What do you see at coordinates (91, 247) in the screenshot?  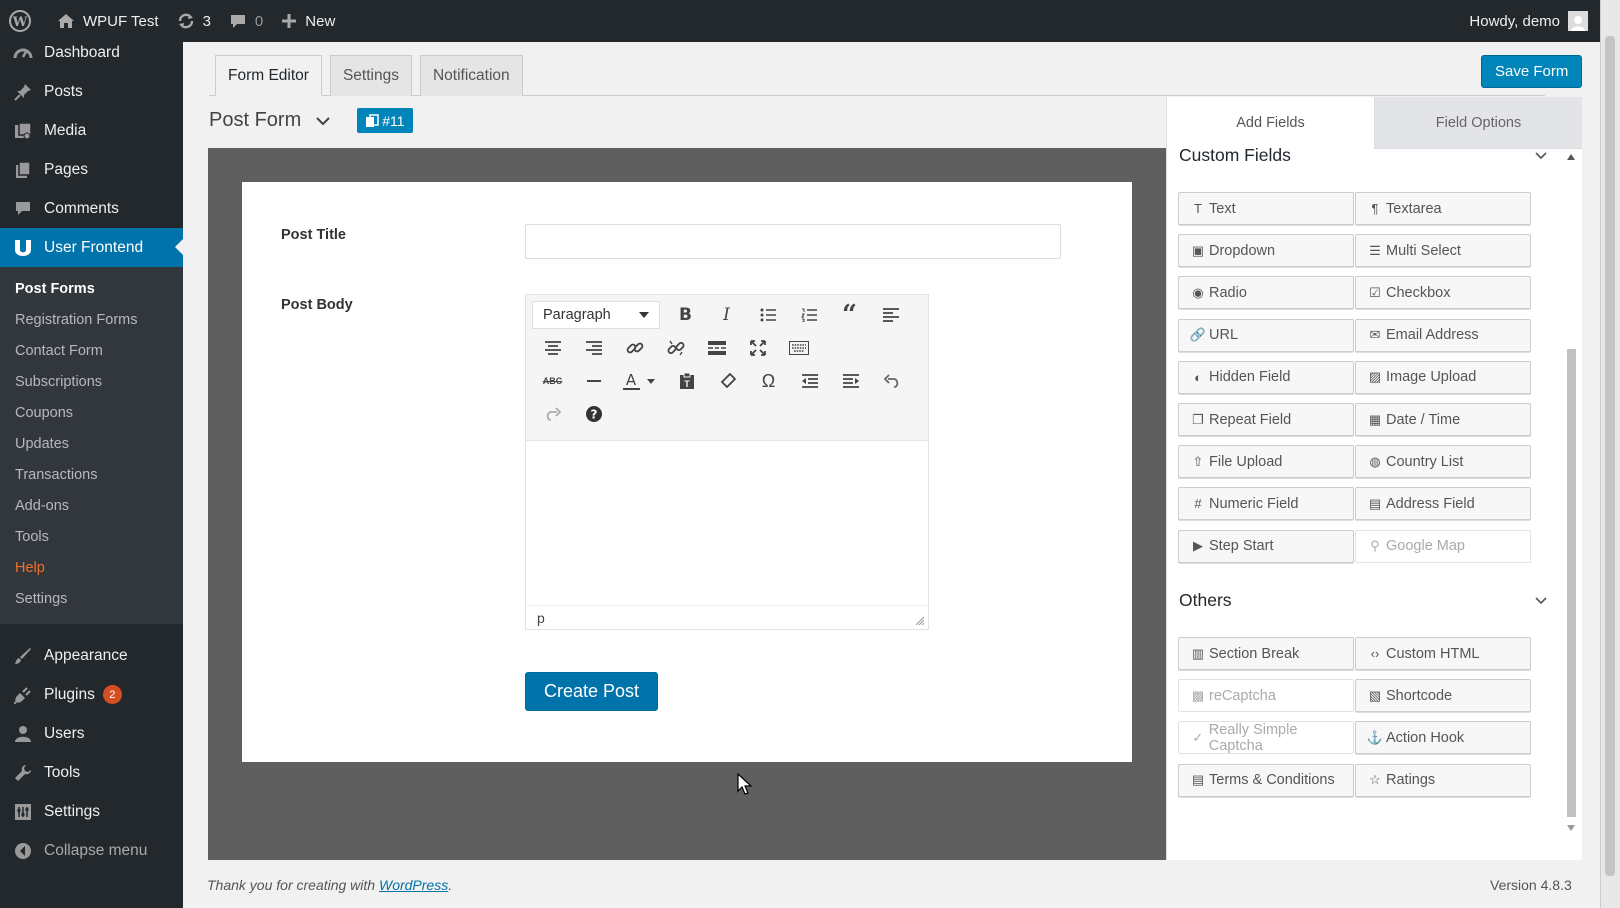 I see `menu-user-frontend: User Frontend` at bounding box center [91, 247].